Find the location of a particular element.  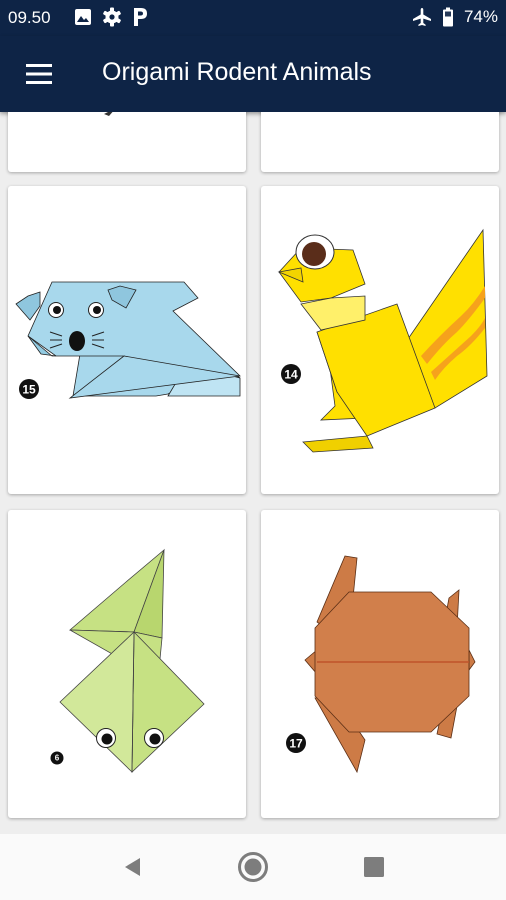

parking-icon is located at coordinates (140, 17).